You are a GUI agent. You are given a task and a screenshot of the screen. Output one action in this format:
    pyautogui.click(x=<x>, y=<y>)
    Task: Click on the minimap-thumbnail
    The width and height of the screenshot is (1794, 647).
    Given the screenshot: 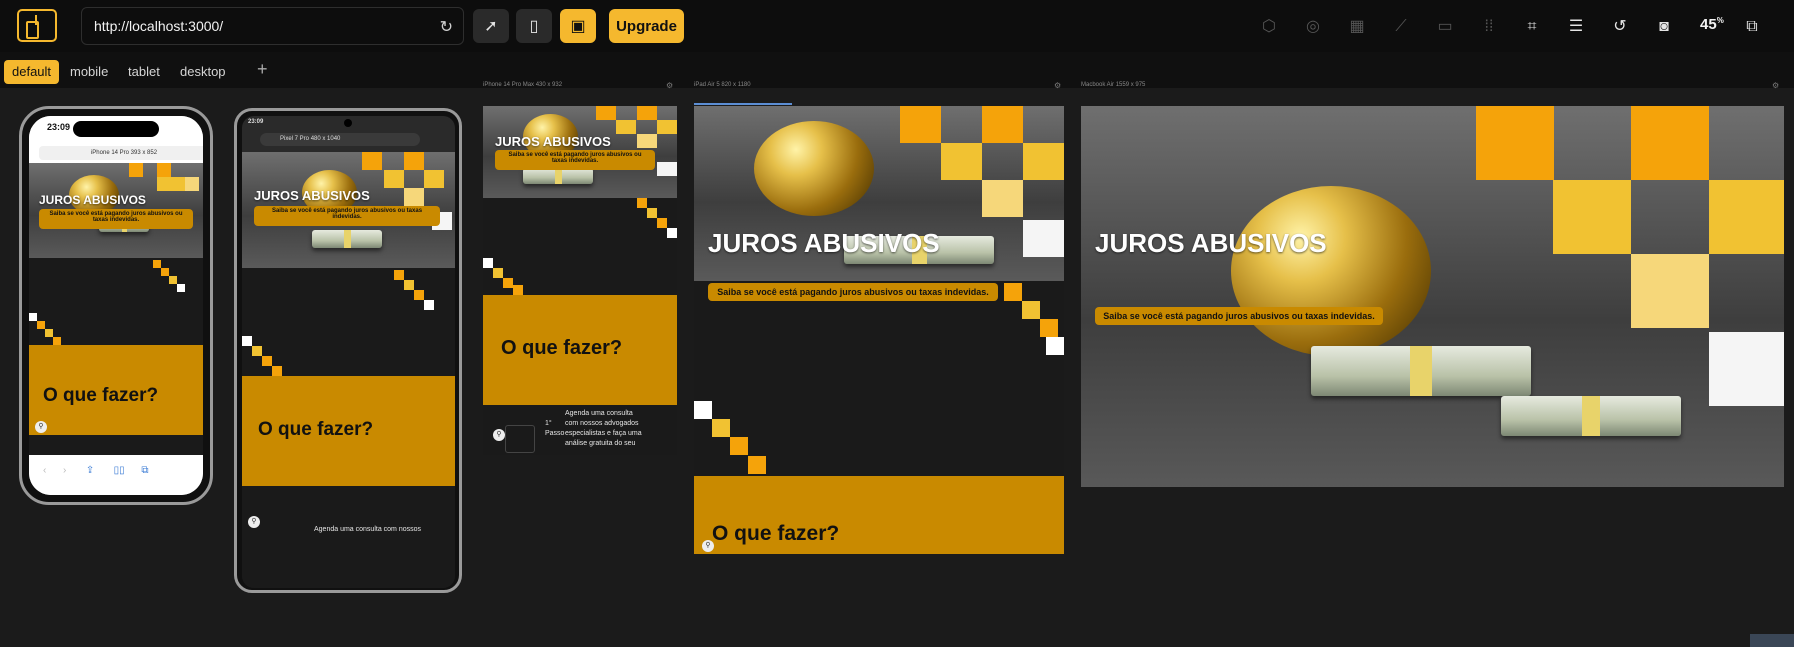 What is the action you would take?
    pyautogui.click(x=1772, y=640)
    